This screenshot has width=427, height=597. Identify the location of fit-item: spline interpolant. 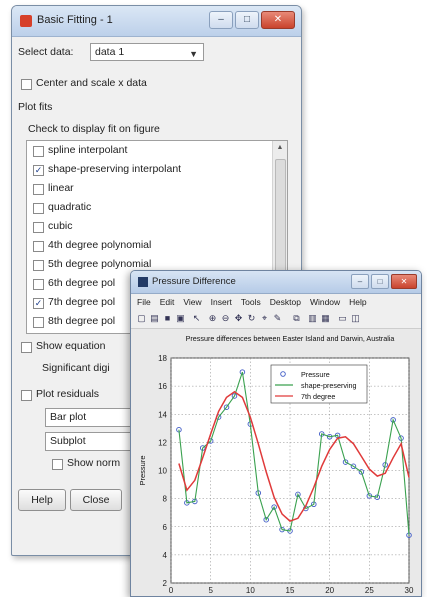
(157, 150).